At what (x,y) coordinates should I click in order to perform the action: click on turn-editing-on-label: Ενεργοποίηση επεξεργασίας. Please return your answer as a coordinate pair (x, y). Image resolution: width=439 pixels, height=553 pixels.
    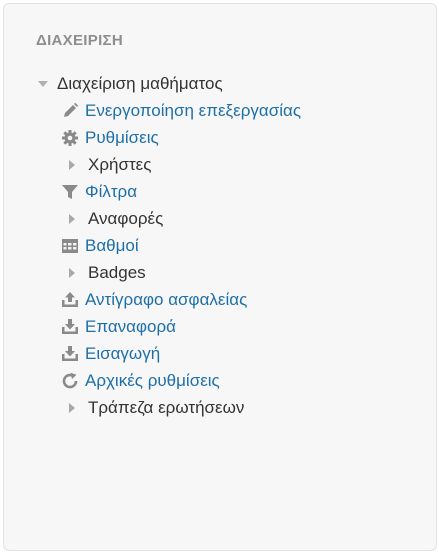
    Looking at the image, I should click on (193, 110).